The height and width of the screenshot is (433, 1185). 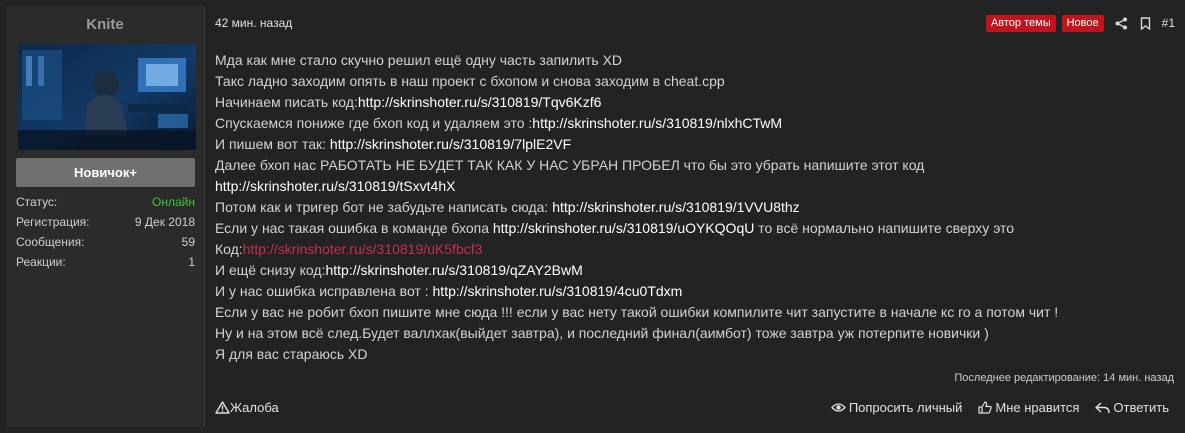 What do you see at coordinates (191, 262) in the screenshot?
I see `stat-value: 1` at bounding box center [191, 262].